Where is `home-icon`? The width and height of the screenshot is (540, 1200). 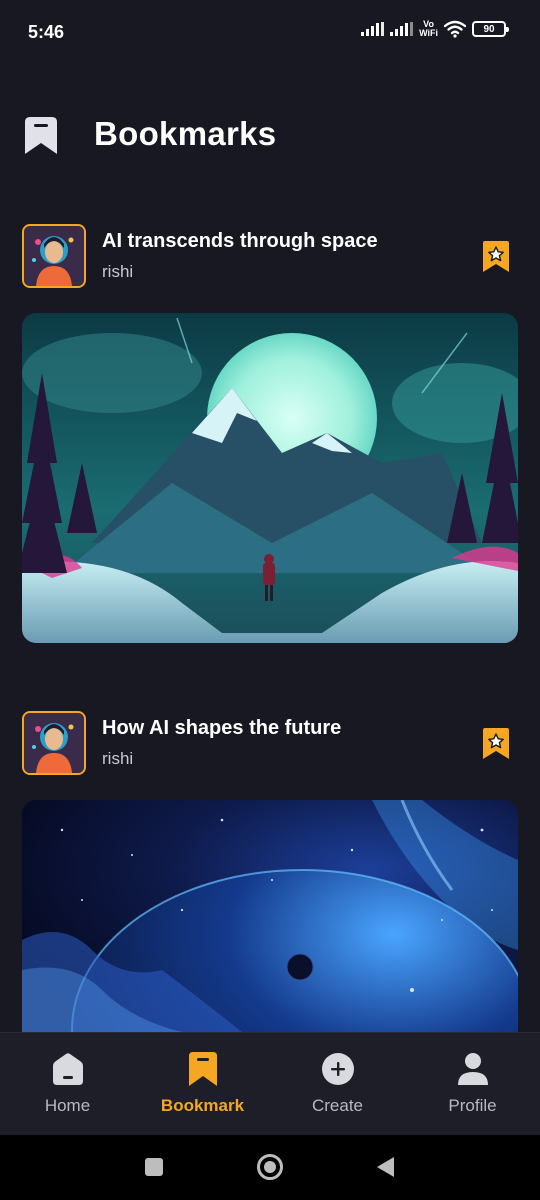
home-icon is located at coordinates (67, 1069).